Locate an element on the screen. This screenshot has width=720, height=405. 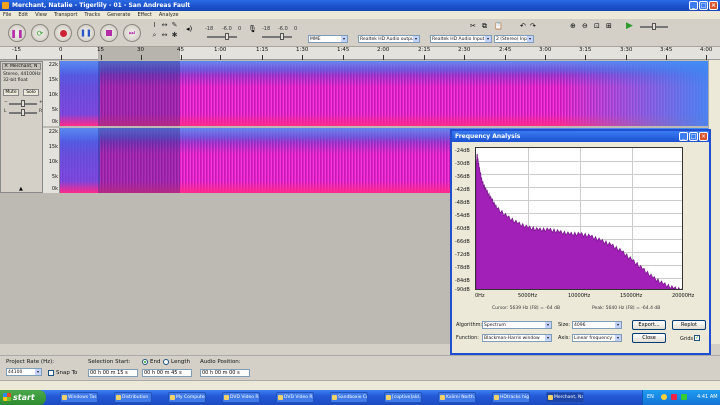
mute-button: Mute is located at coordinates (11, 92).